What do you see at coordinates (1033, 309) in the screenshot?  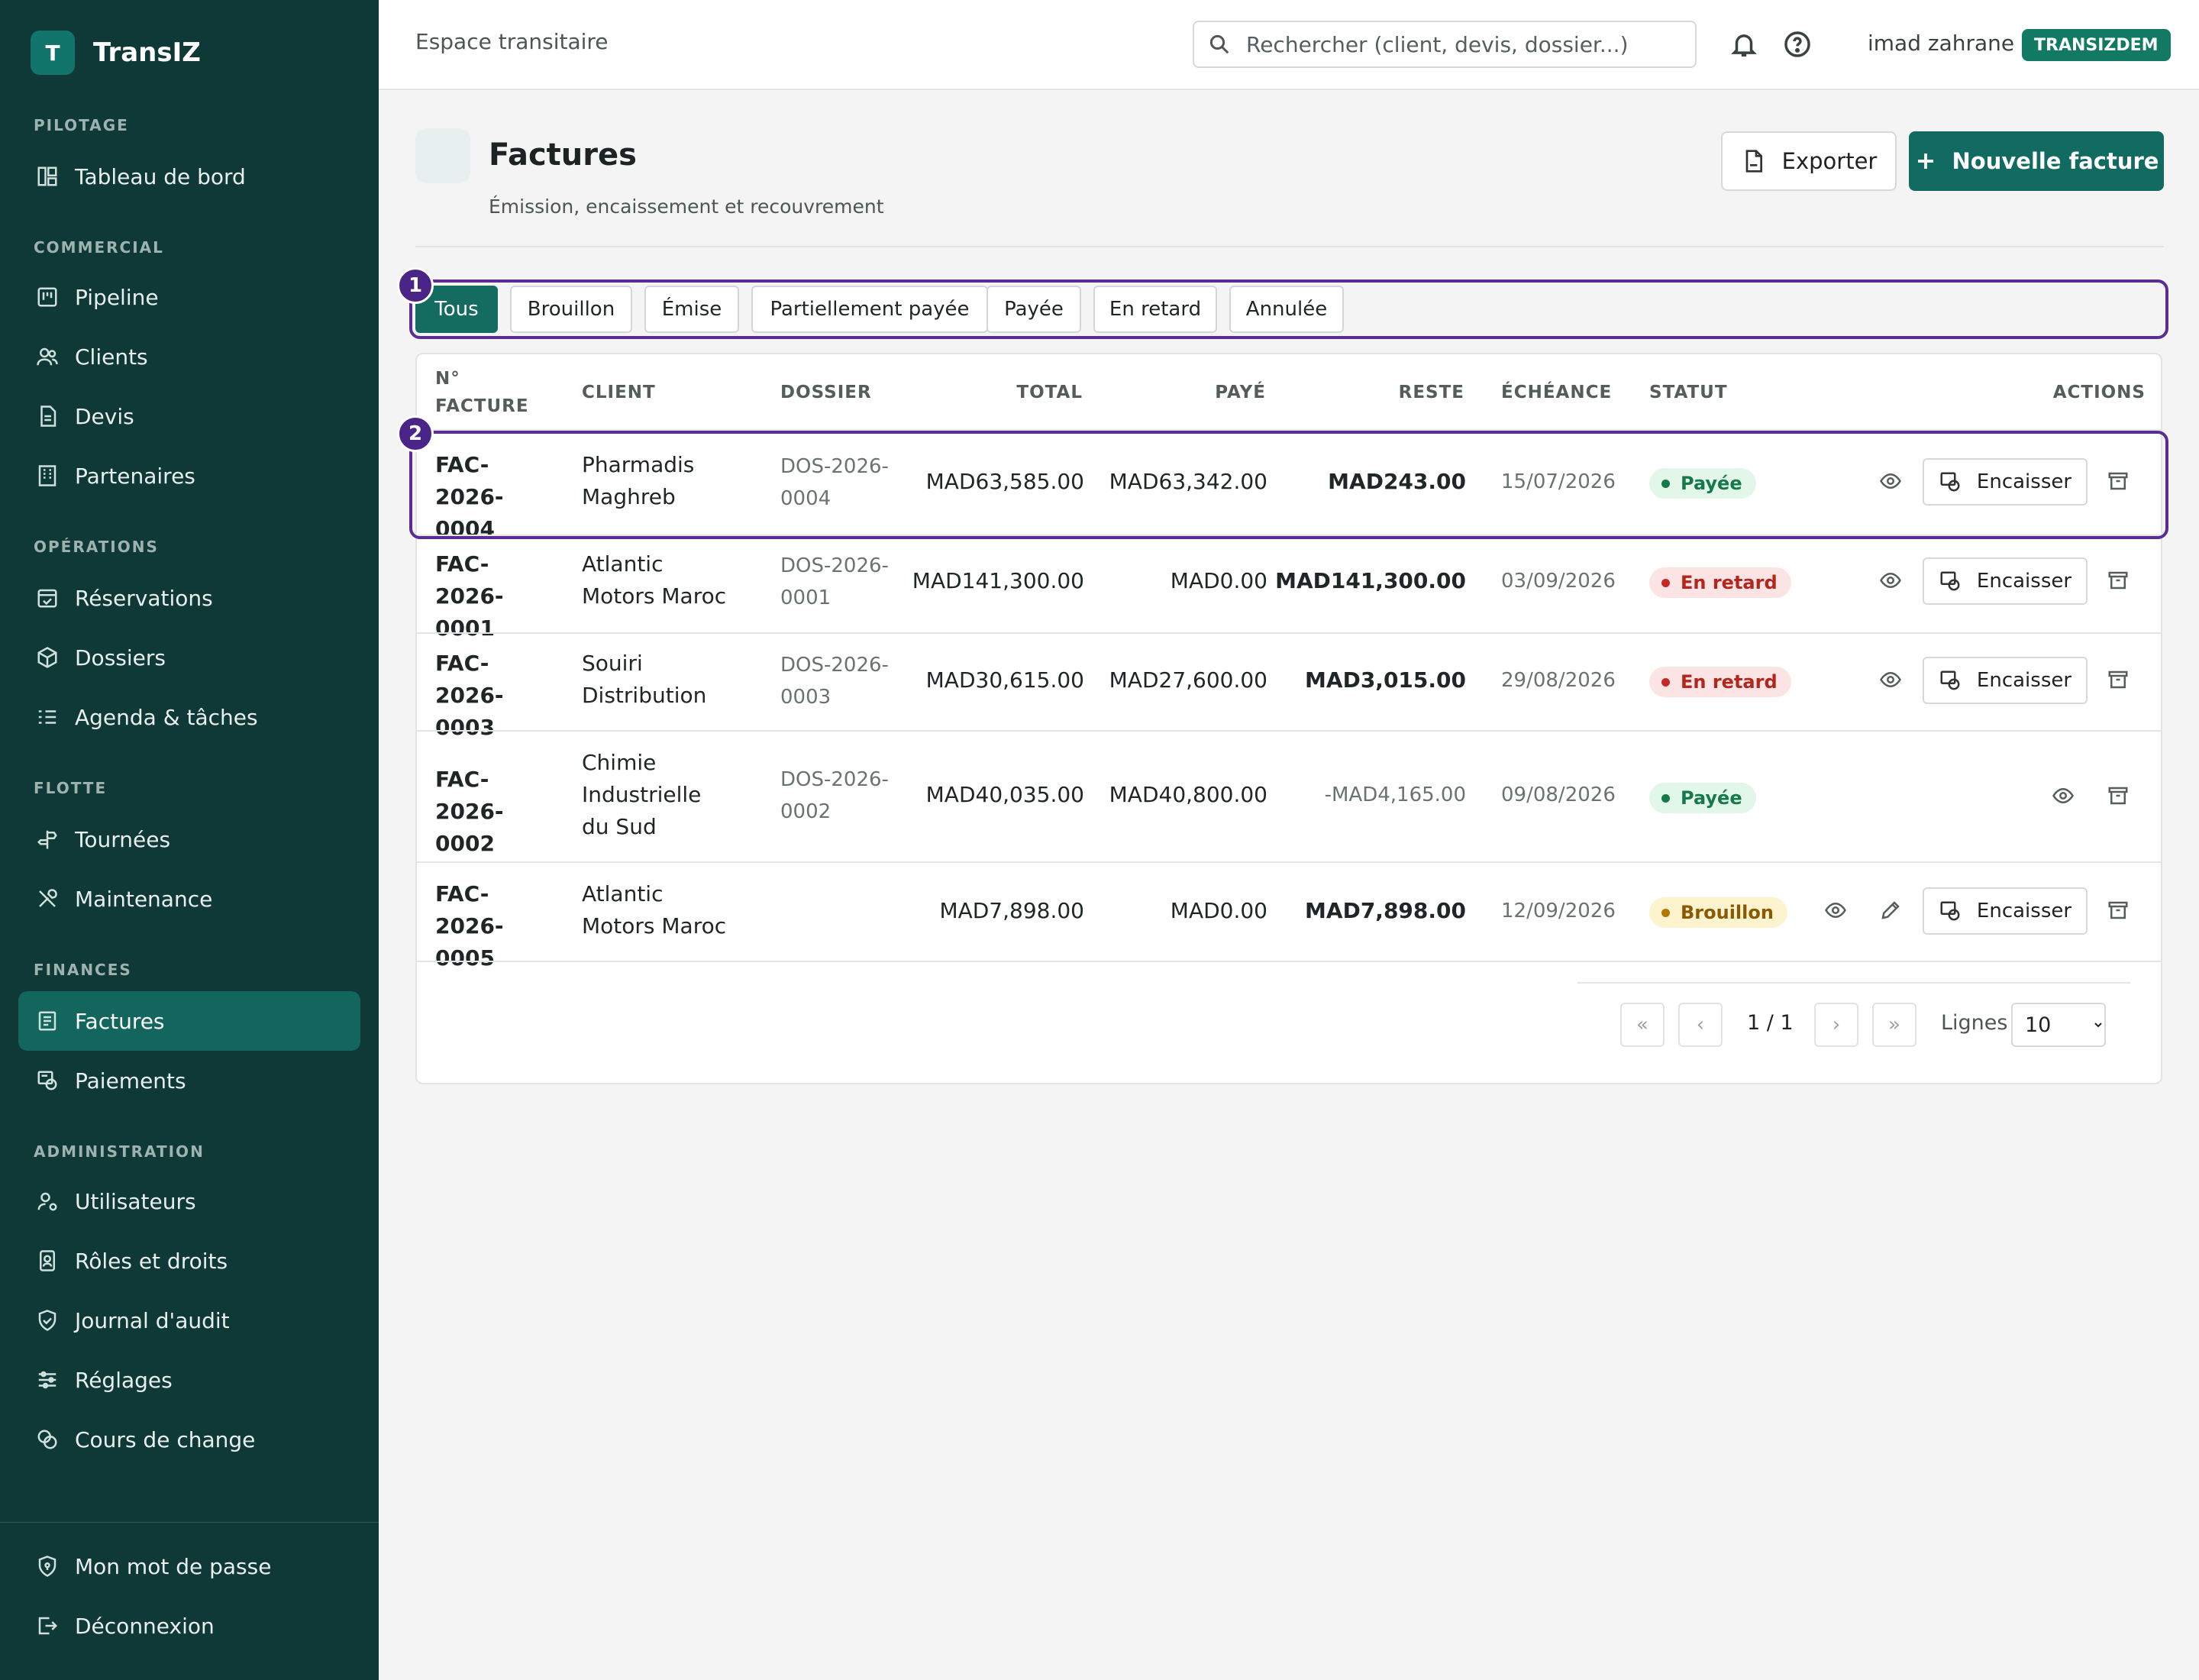 I see `filter-tab-payee: Payée` at bounding box center [1033, 309].